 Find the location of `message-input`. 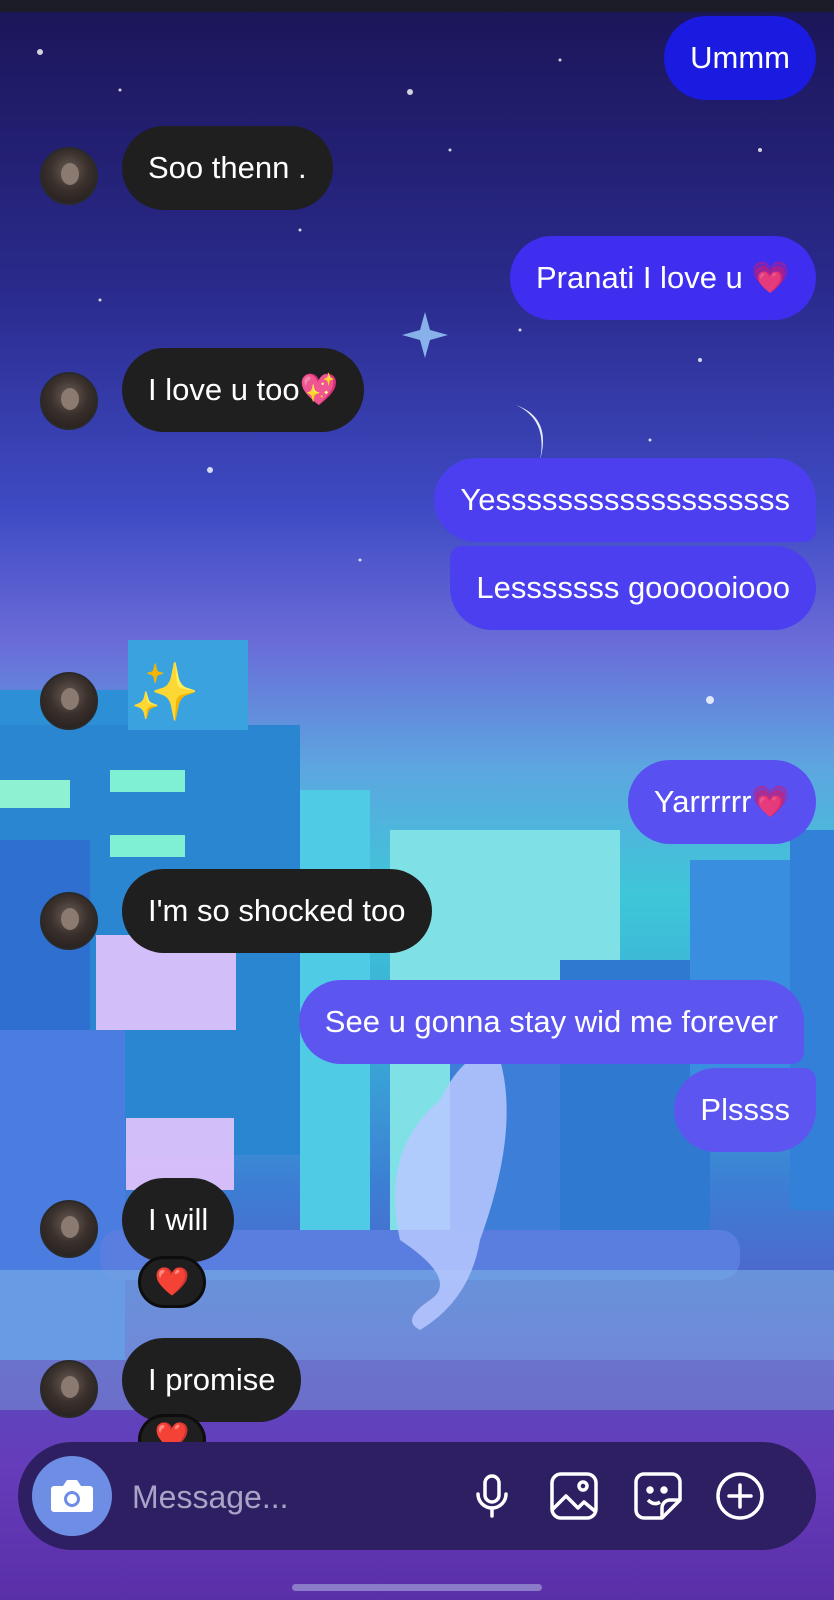

message-input is located at coordinates (282, 1497).